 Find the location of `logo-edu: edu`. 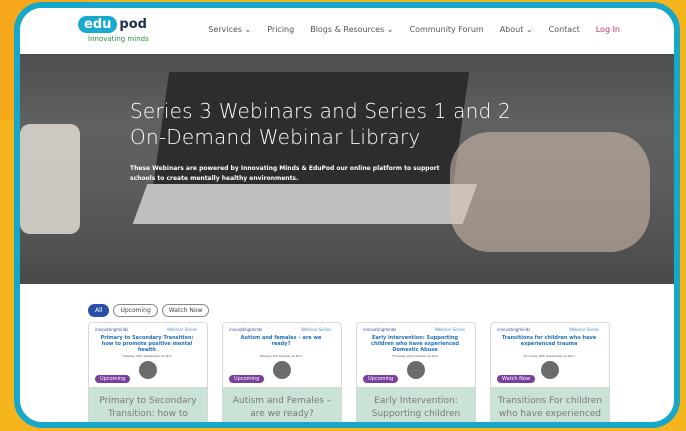

logo-edu: edu is located at coordinates (98, 24).